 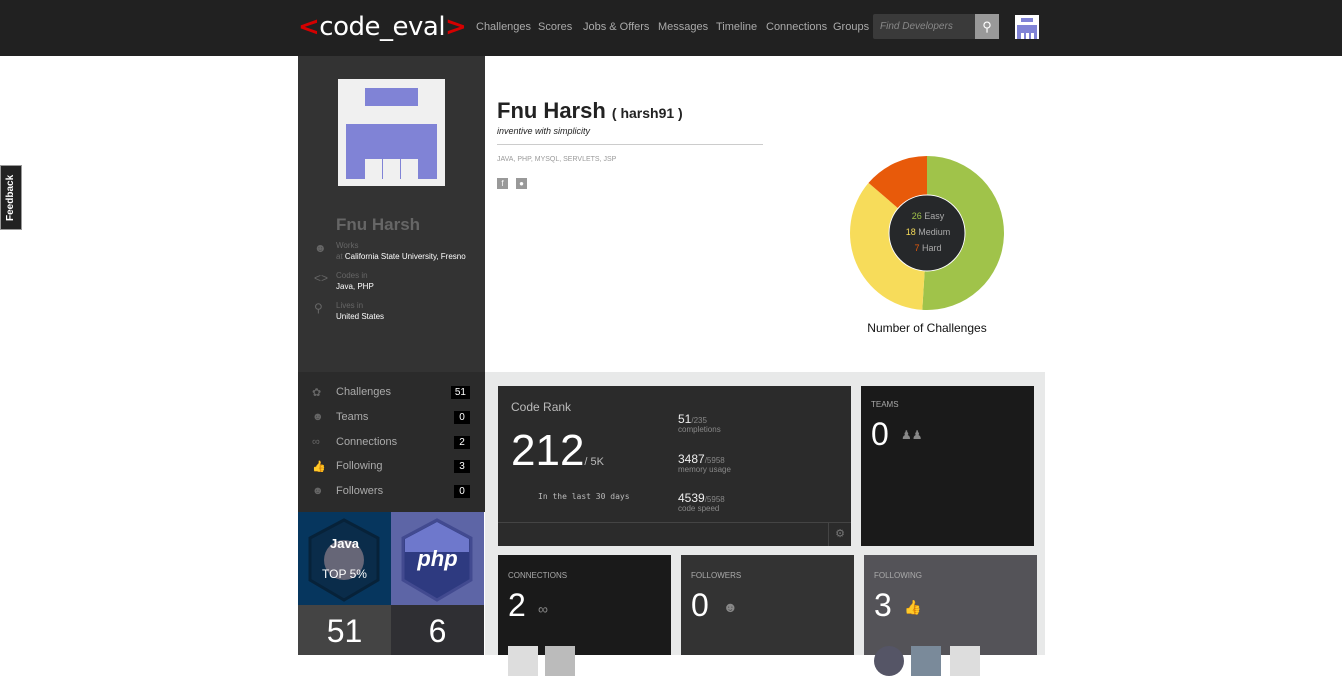 What do you see at coordinates (839, 534) in the screenshot?
I see `gear-icon: ⚙` at bounding box center [839, 534].